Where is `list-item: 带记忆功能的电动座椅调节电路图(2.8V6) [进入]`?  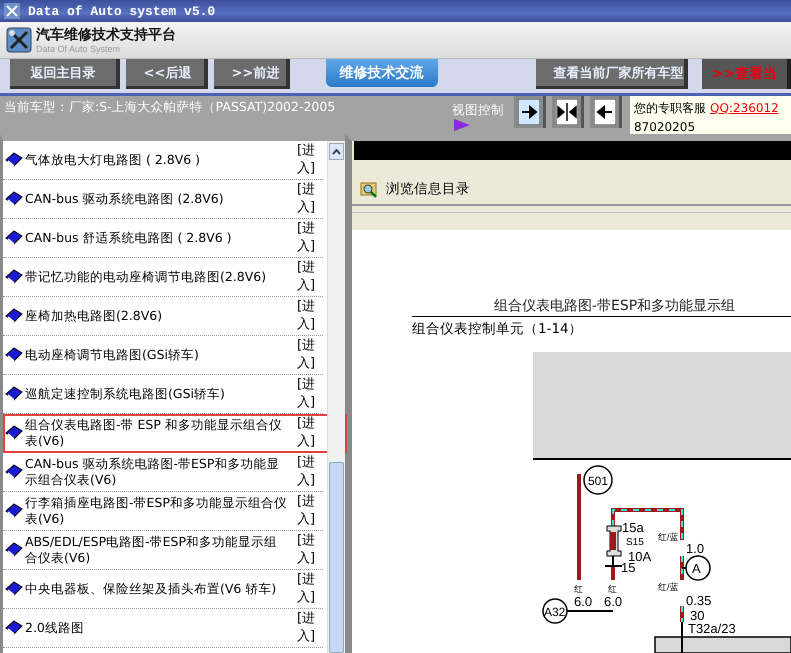
list-item: 带记忆功能的电动座椅调节电路图(2.8V6) [进入] is located at coordinates (163, 277).